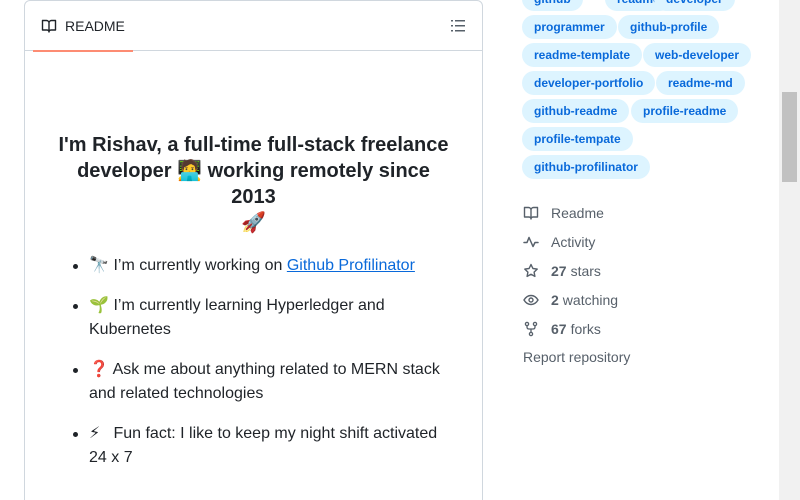 Image resolution: width=800 pixels, height=500 pixels. What do you see at coordinates (582, 55) in the screenshot?
I see `topic-tag: readme-template` at bounding box center [582, 55].